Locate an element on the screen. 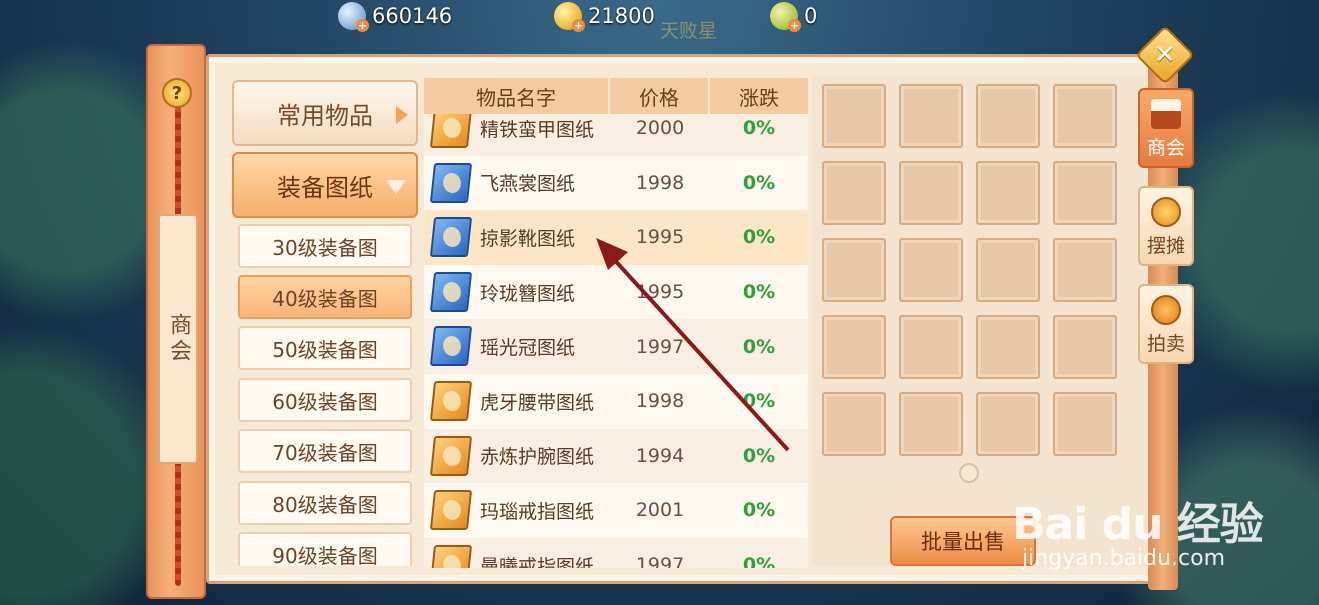  table-row: 玲珑簪图纸 1995 0% is located at coordinates (616, 292).